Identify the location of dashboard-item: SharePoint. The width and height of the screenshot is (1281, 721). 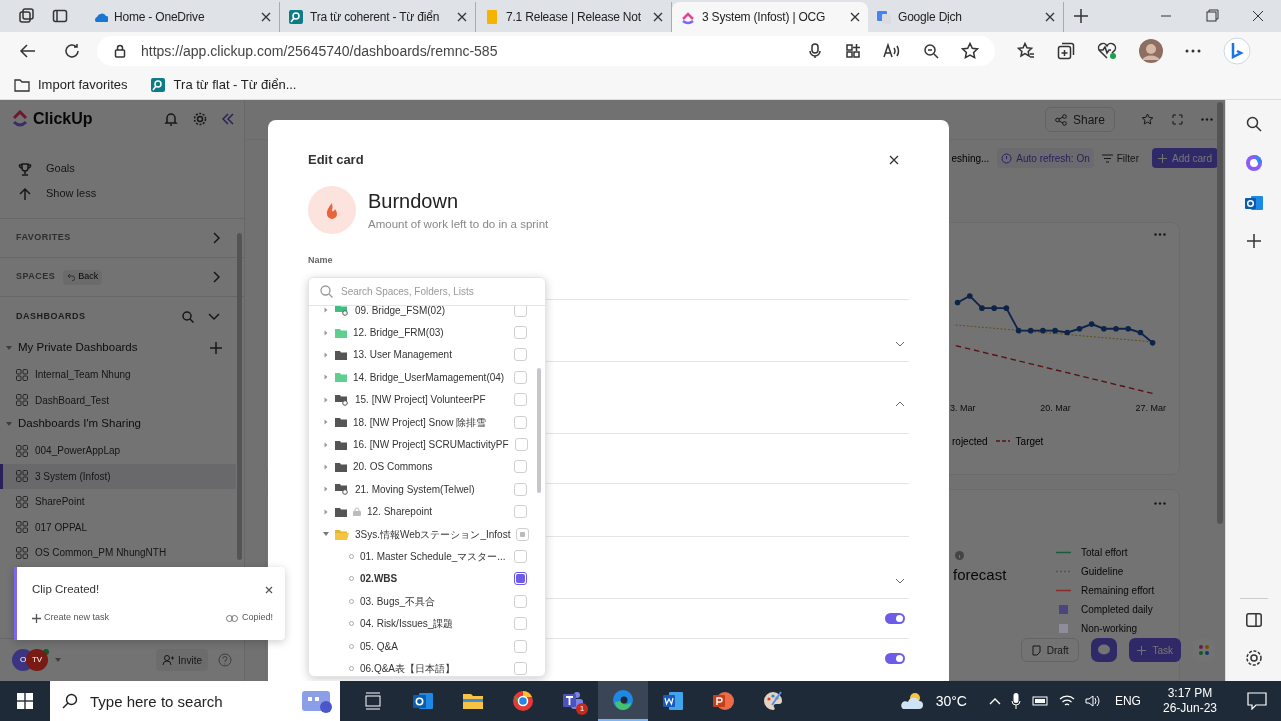
(118, 502).